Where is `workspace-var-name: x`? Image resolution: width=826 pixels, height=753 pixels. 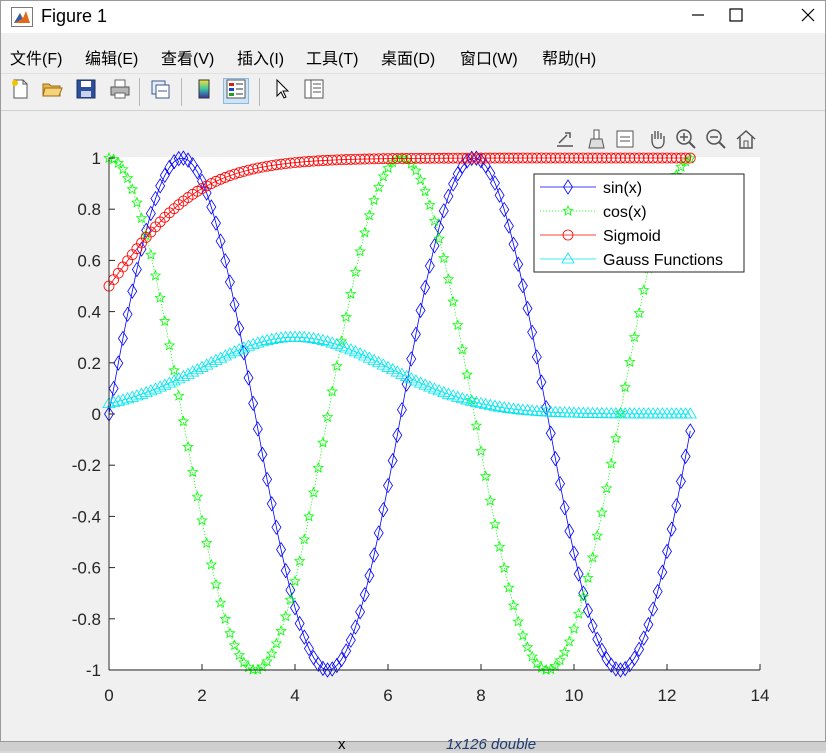
workspace-var-name: x is located at coordinates (342, 744).